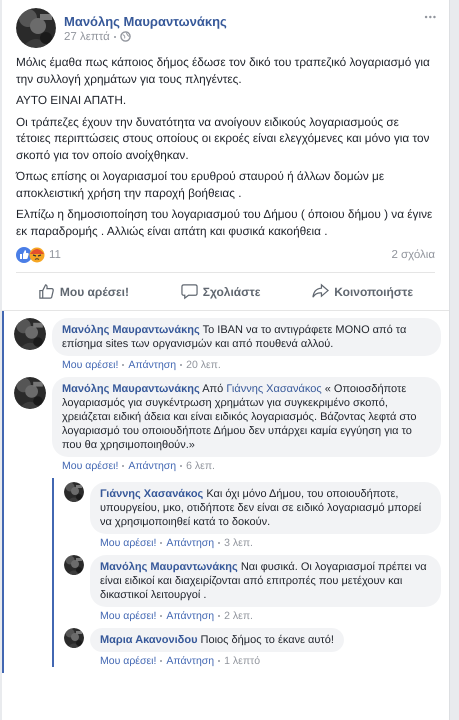 This screenshot has height=720, width=459. I want to click on author-name: Μανόλης Μαυραντωνάκης, so click(240, 21).